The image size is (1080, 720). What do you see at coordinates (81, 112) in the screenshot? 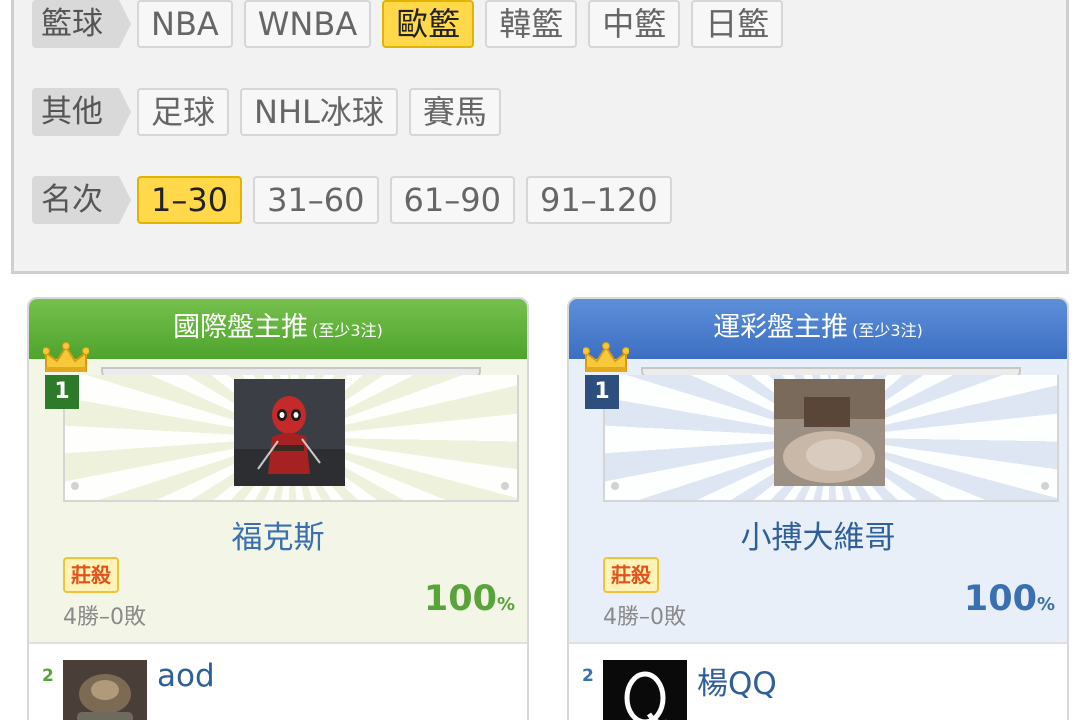
I see `row-label-other: 其他` at bounding box center [81, 112].